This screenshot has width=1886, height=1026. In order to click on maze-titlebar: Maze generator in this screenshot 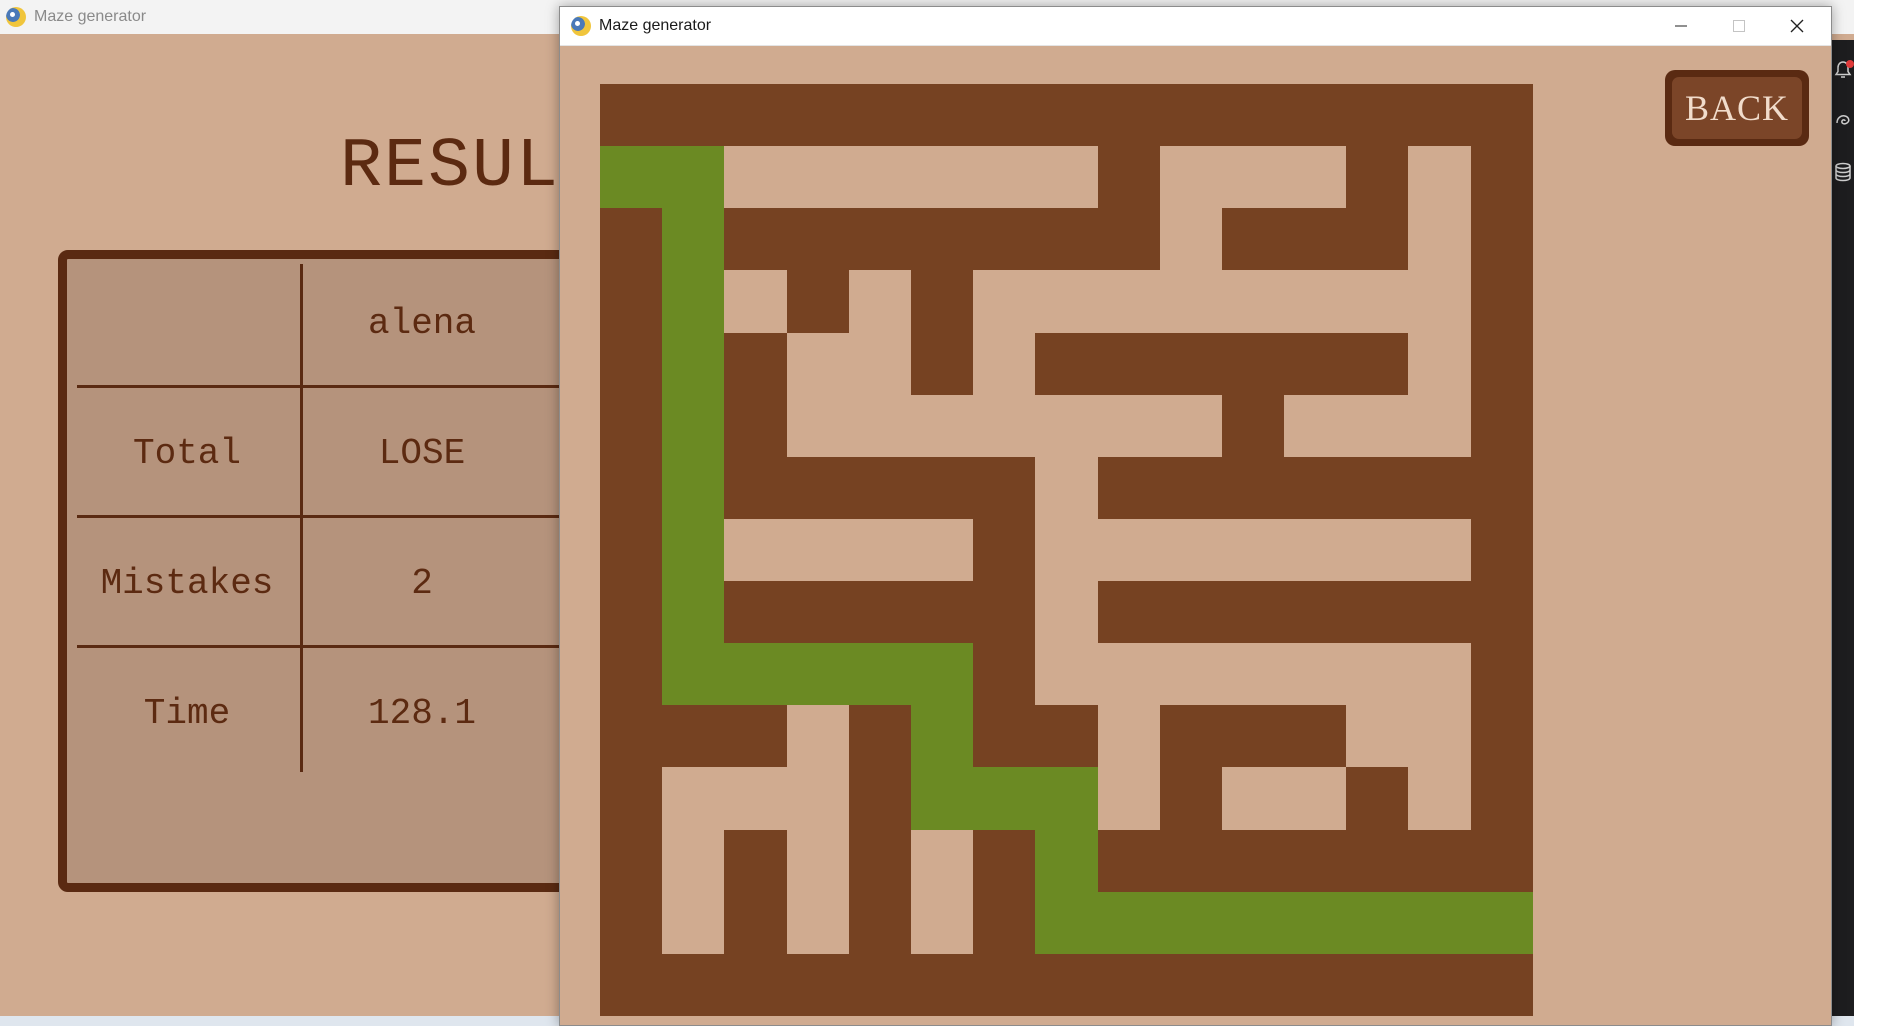, I will do `click(1195, 26)`.